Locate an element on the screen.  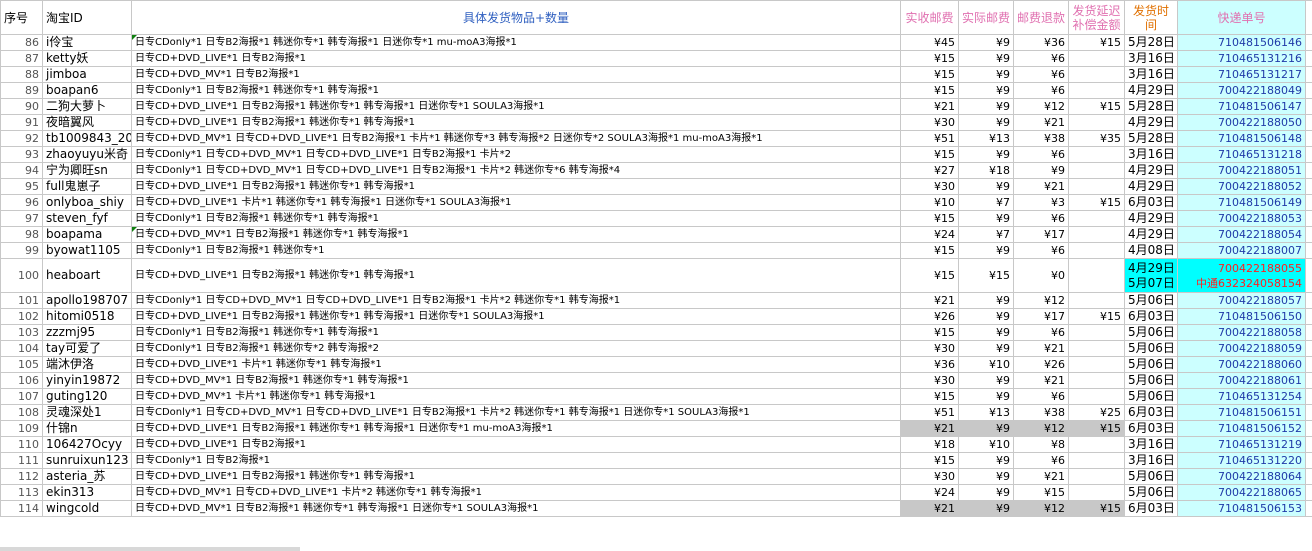
tracking-cell: 710465131254 is located at coordinates (1241, 396).